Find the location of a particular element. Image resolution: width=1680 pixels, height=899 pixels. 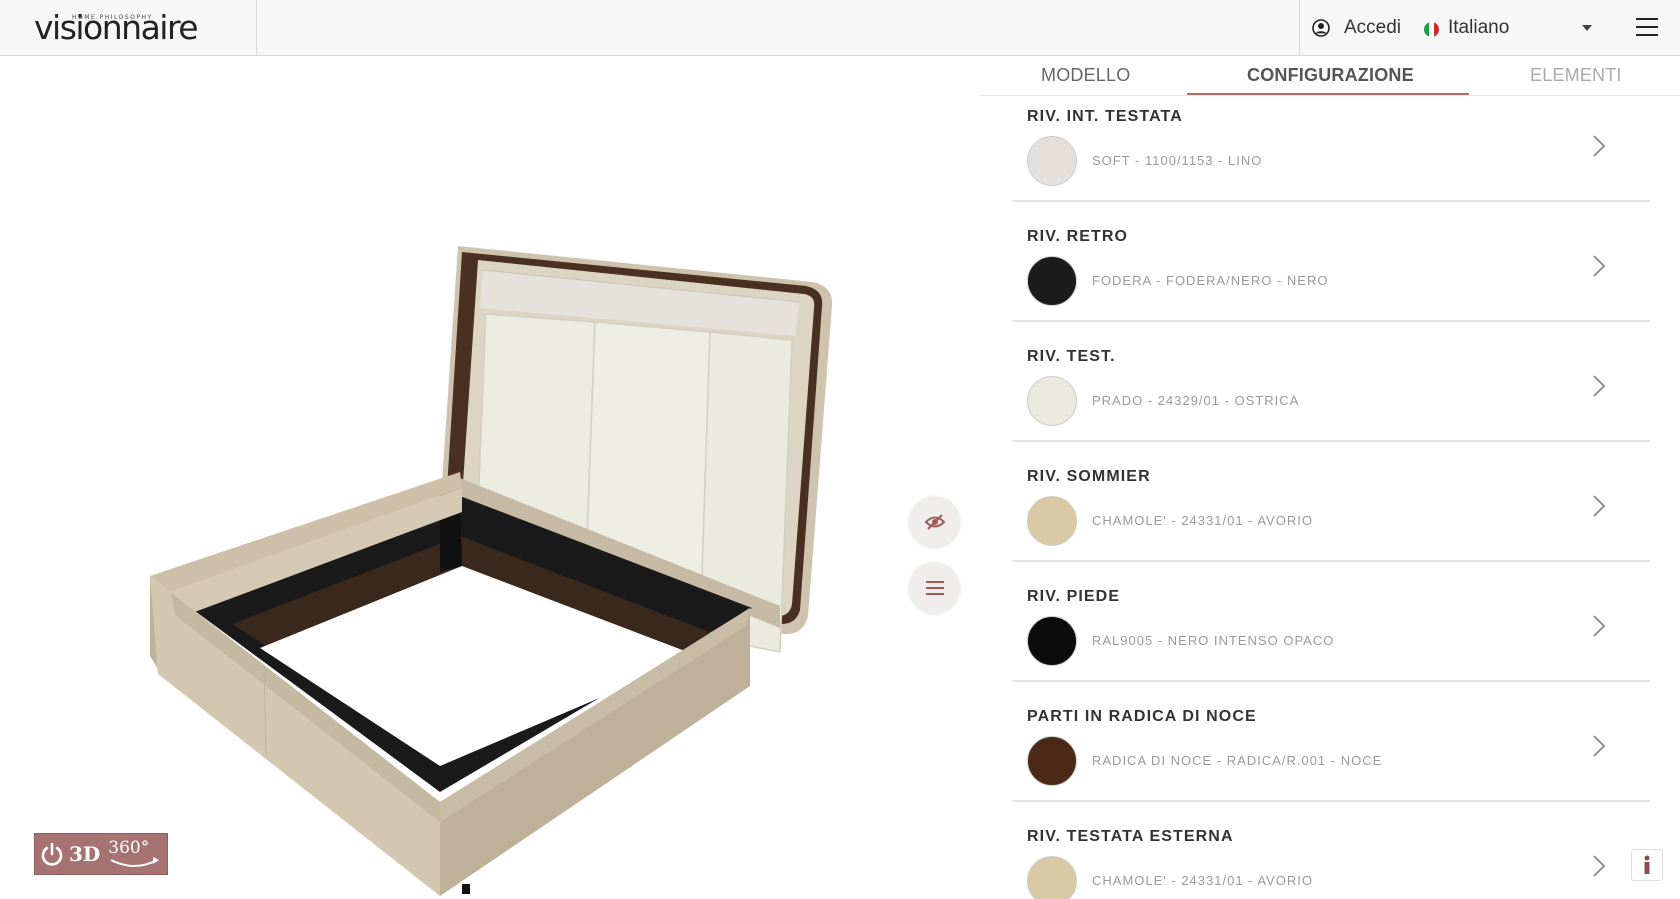

tab-bar: MODELLO CONFIGURAZIONE ELEMENTI is located at coordinates (1330, 76).